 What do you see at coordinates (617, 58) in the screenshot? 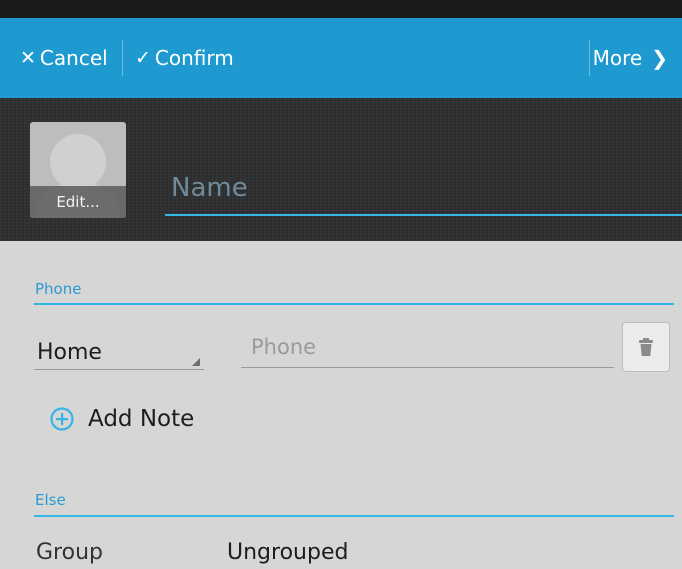
I see `more-label: More` at bounding box center [617, 58].